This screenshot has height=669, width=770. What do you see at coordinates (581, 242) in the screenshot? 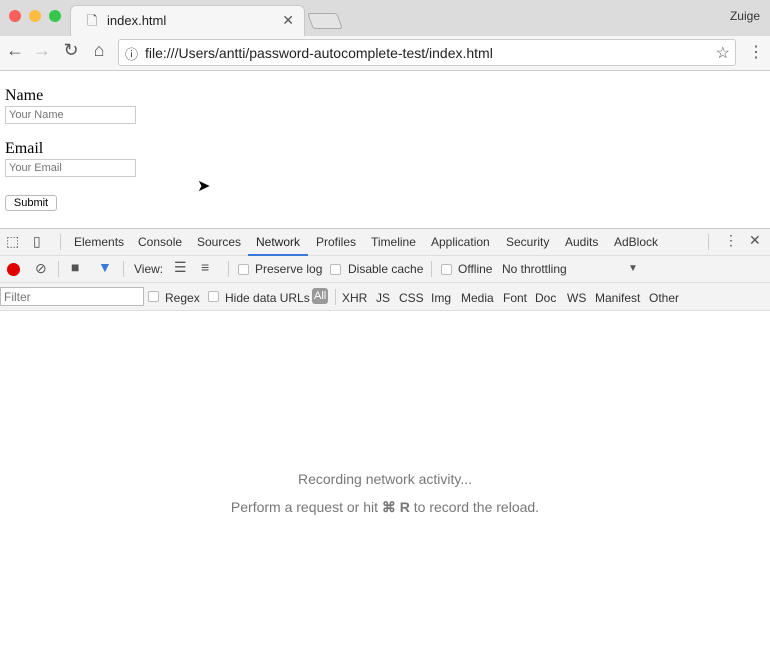
I see `tab-audits: Audits` at bounding box center [581, 242].